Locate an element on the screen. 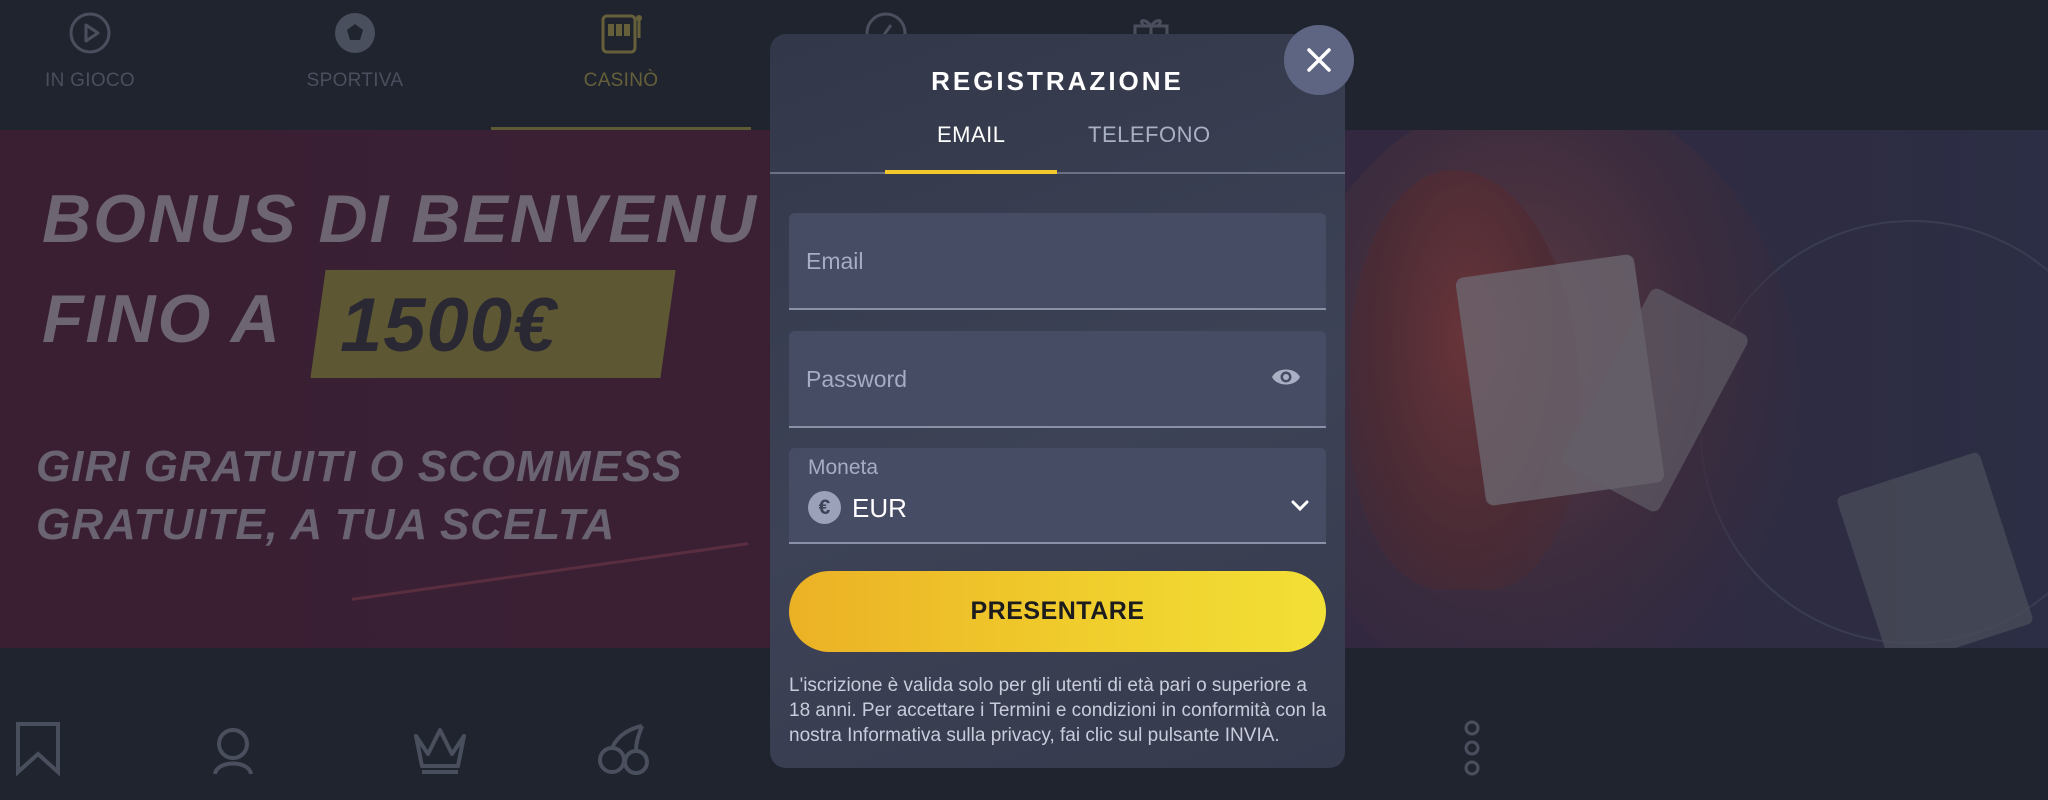 This screenshot has width=2048, height=800. nav-item-label: CASINÒ is located at coordinates (621, 80).